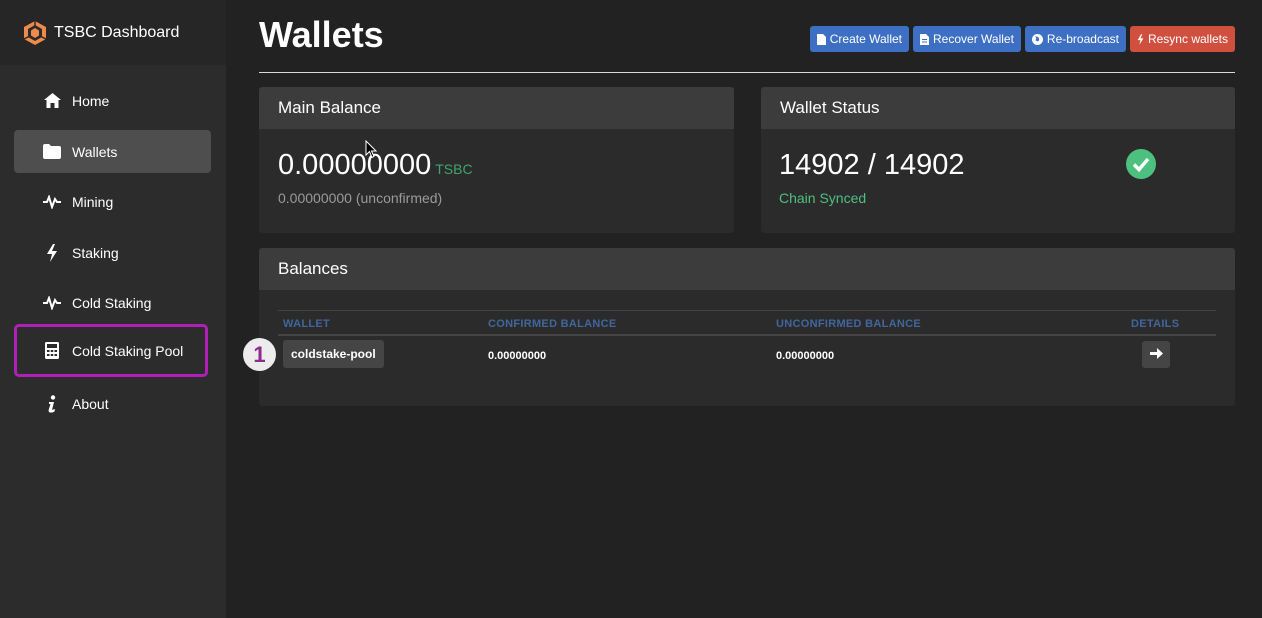 This screenshot has width=1262, height=618. I want to click on recover-wallet-button: Recover Wallet, so click(967, 39).